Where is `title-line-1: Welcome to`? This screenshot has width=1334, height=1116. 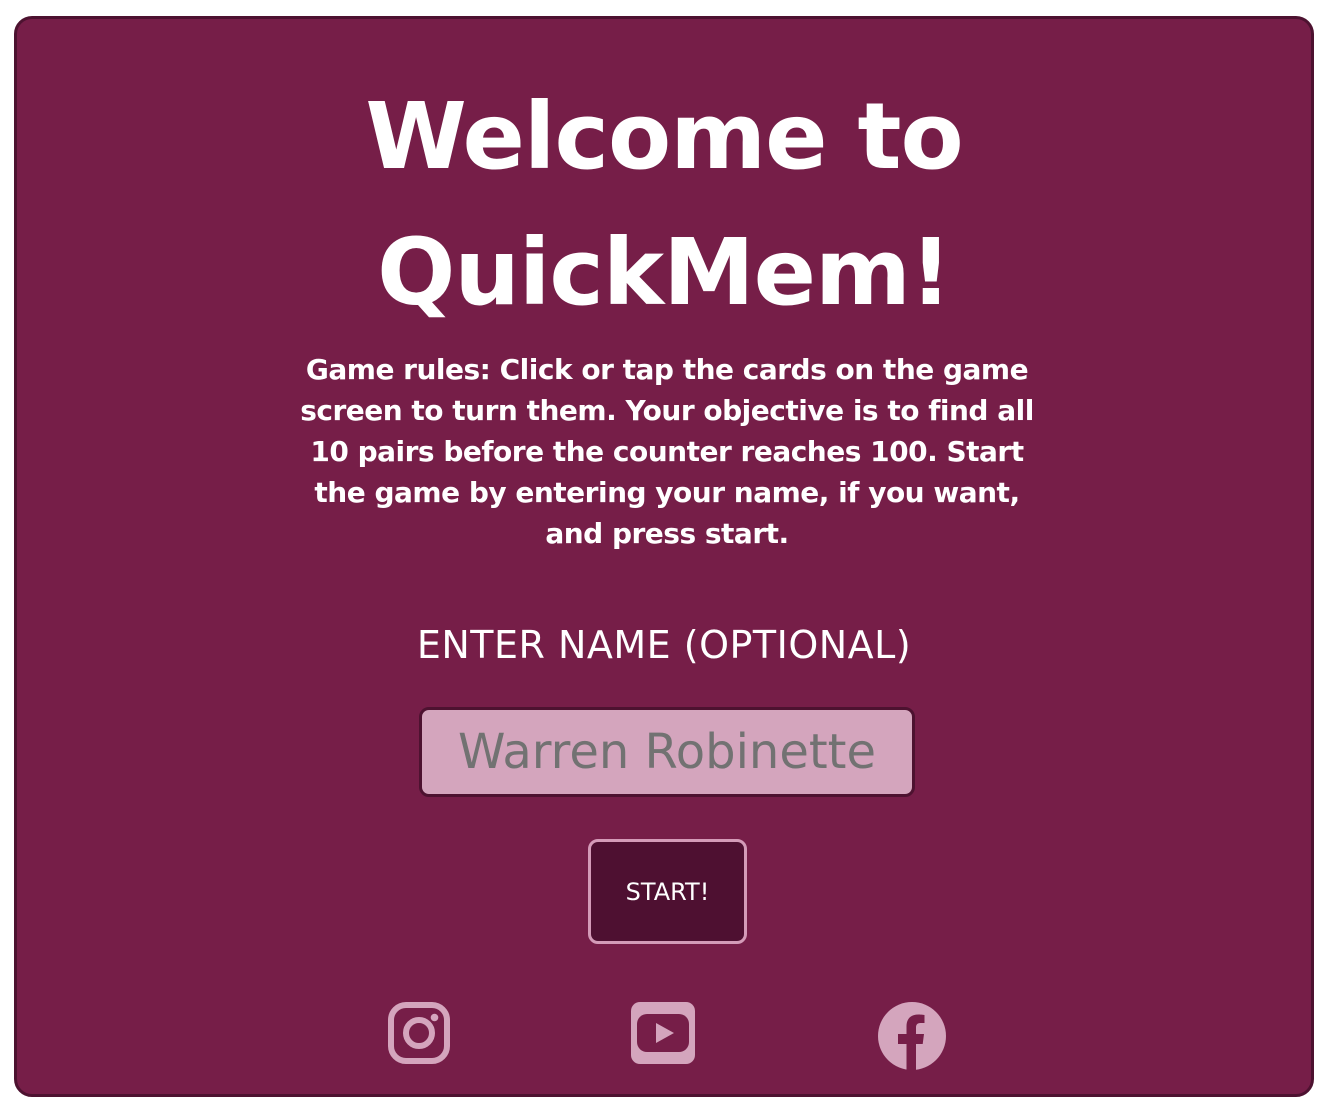
title-line-1: Welcome to is located at coordinates (664, 136).